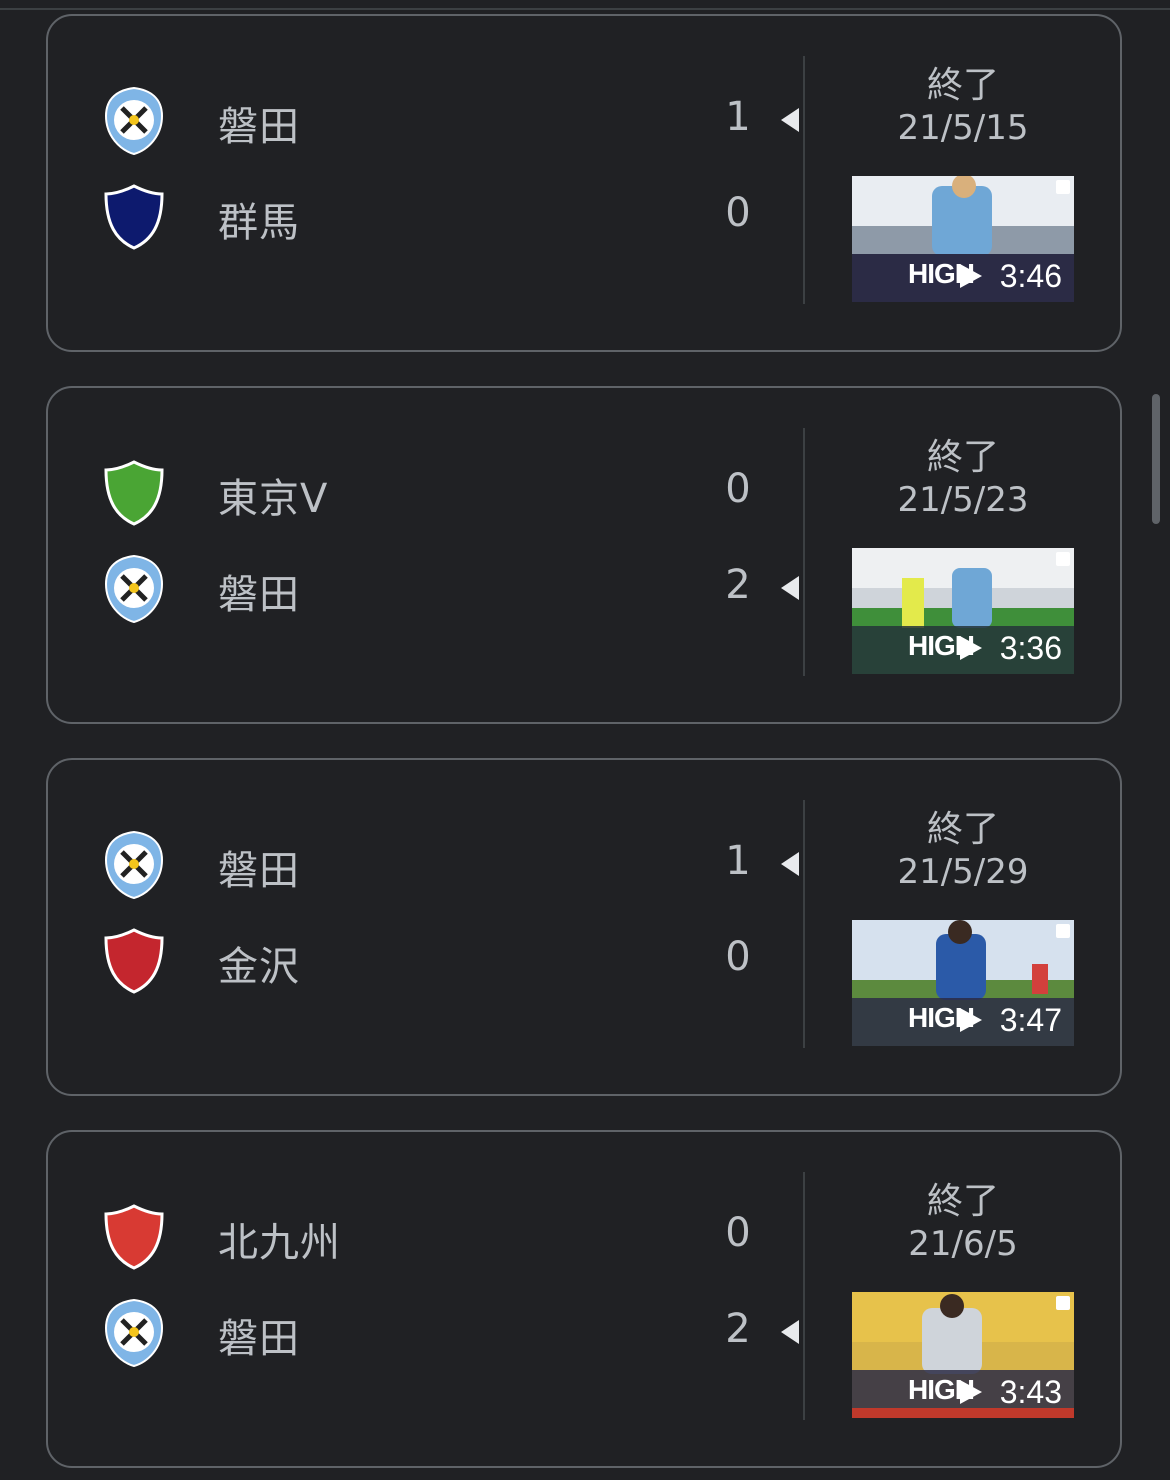 Image resolution: width=1170 pixels, height=1480 pixels. Describe the element at coordinates (963, 611) in the screenshot. I see `highlight-video-thumbnail: HIGH 3:36` at that location.